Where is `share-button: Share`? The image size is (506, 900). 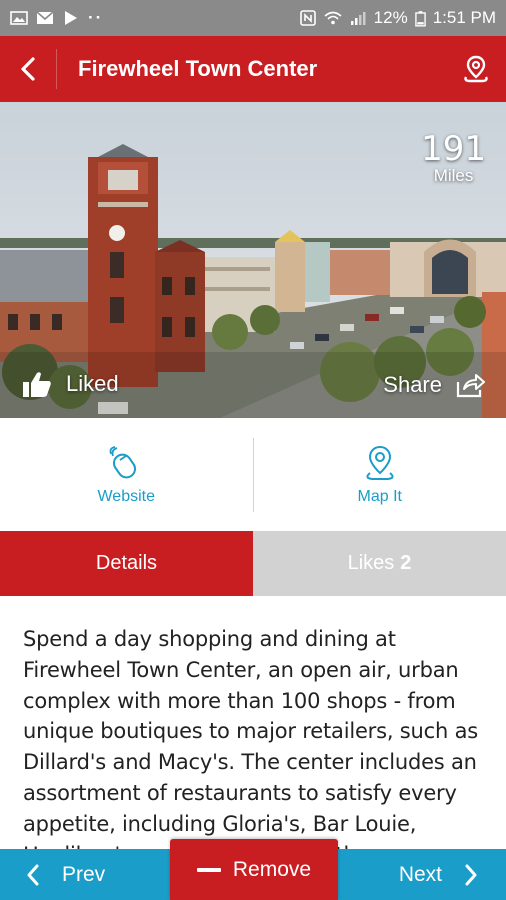 share-button: Share is located at coordinates (434, 385).